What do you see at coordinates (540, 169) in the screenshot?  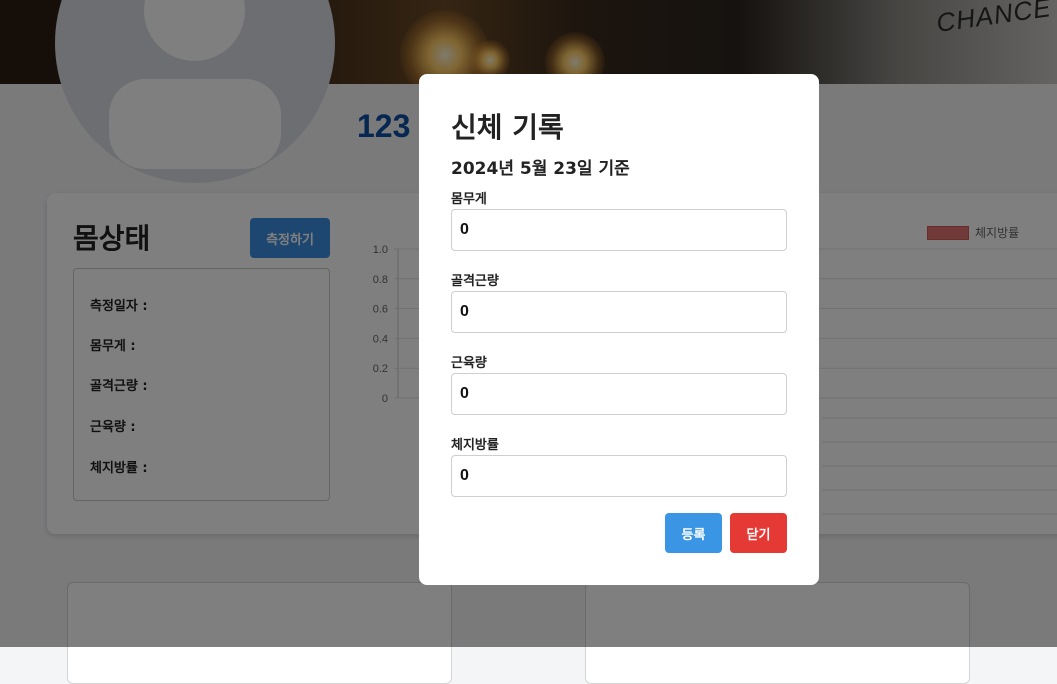 I see `modal-date: 2024년 5월 23일 기준` at bounding box center [540, 169].